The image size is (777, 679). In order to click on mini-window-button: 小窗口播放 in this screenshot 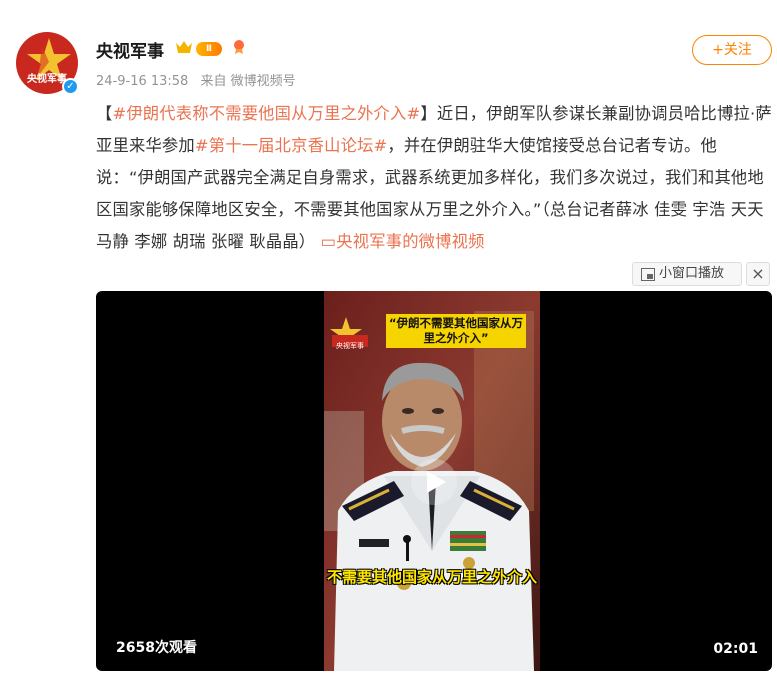, I will do `click(687, 274)`.